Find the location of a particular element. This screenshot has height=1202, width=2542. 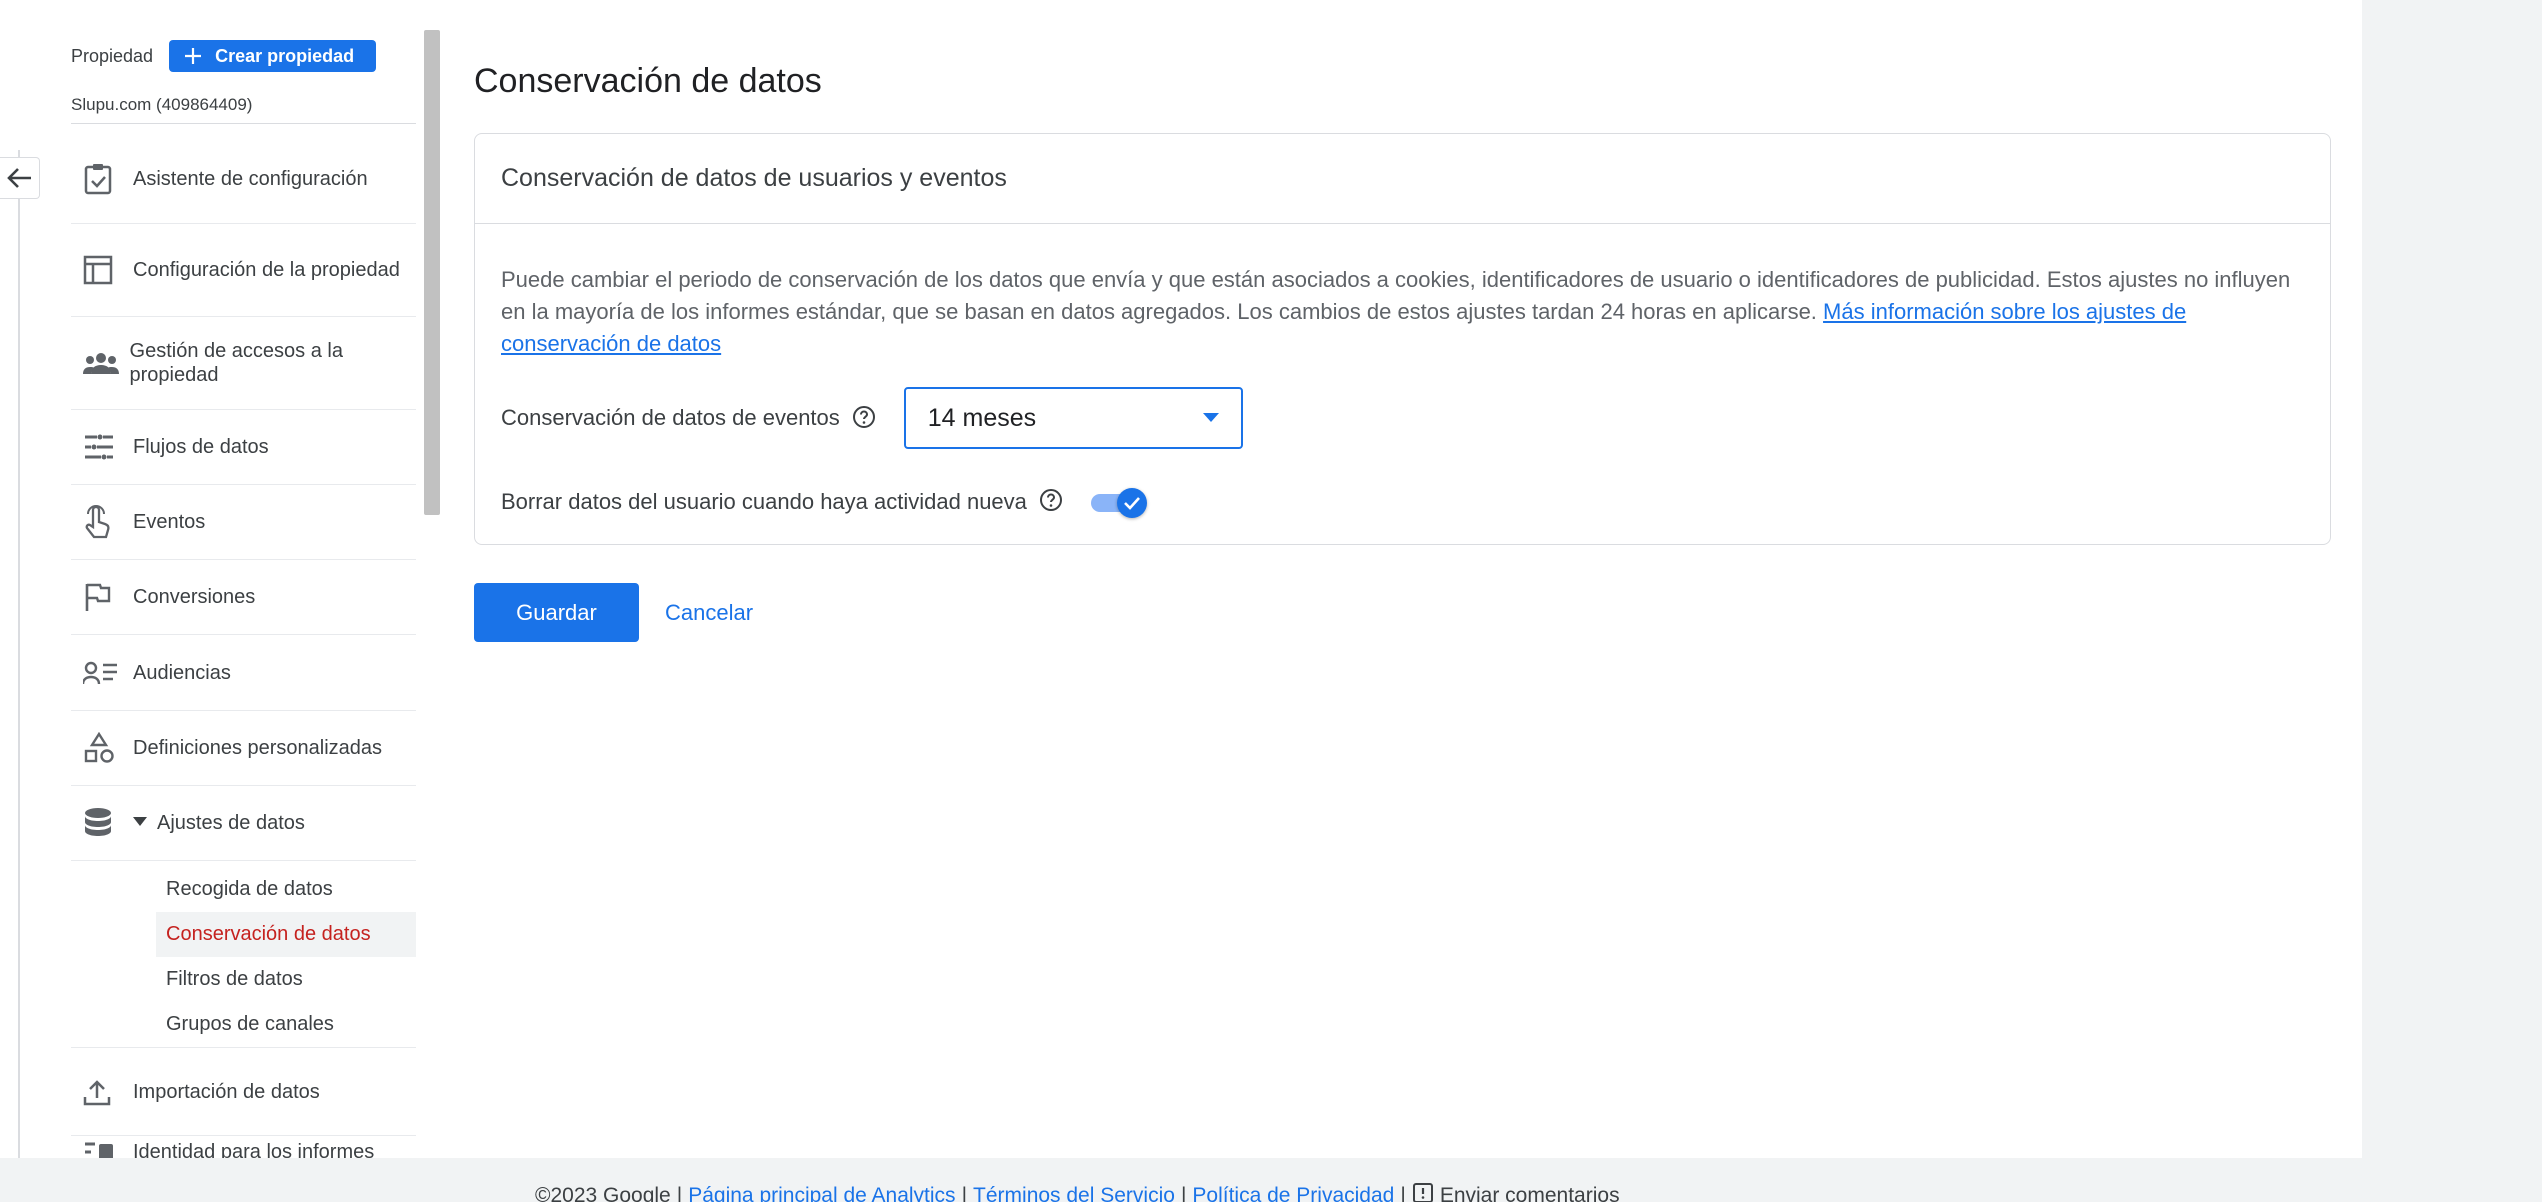

feedback-icon is located at coordinates (1423, 1192).